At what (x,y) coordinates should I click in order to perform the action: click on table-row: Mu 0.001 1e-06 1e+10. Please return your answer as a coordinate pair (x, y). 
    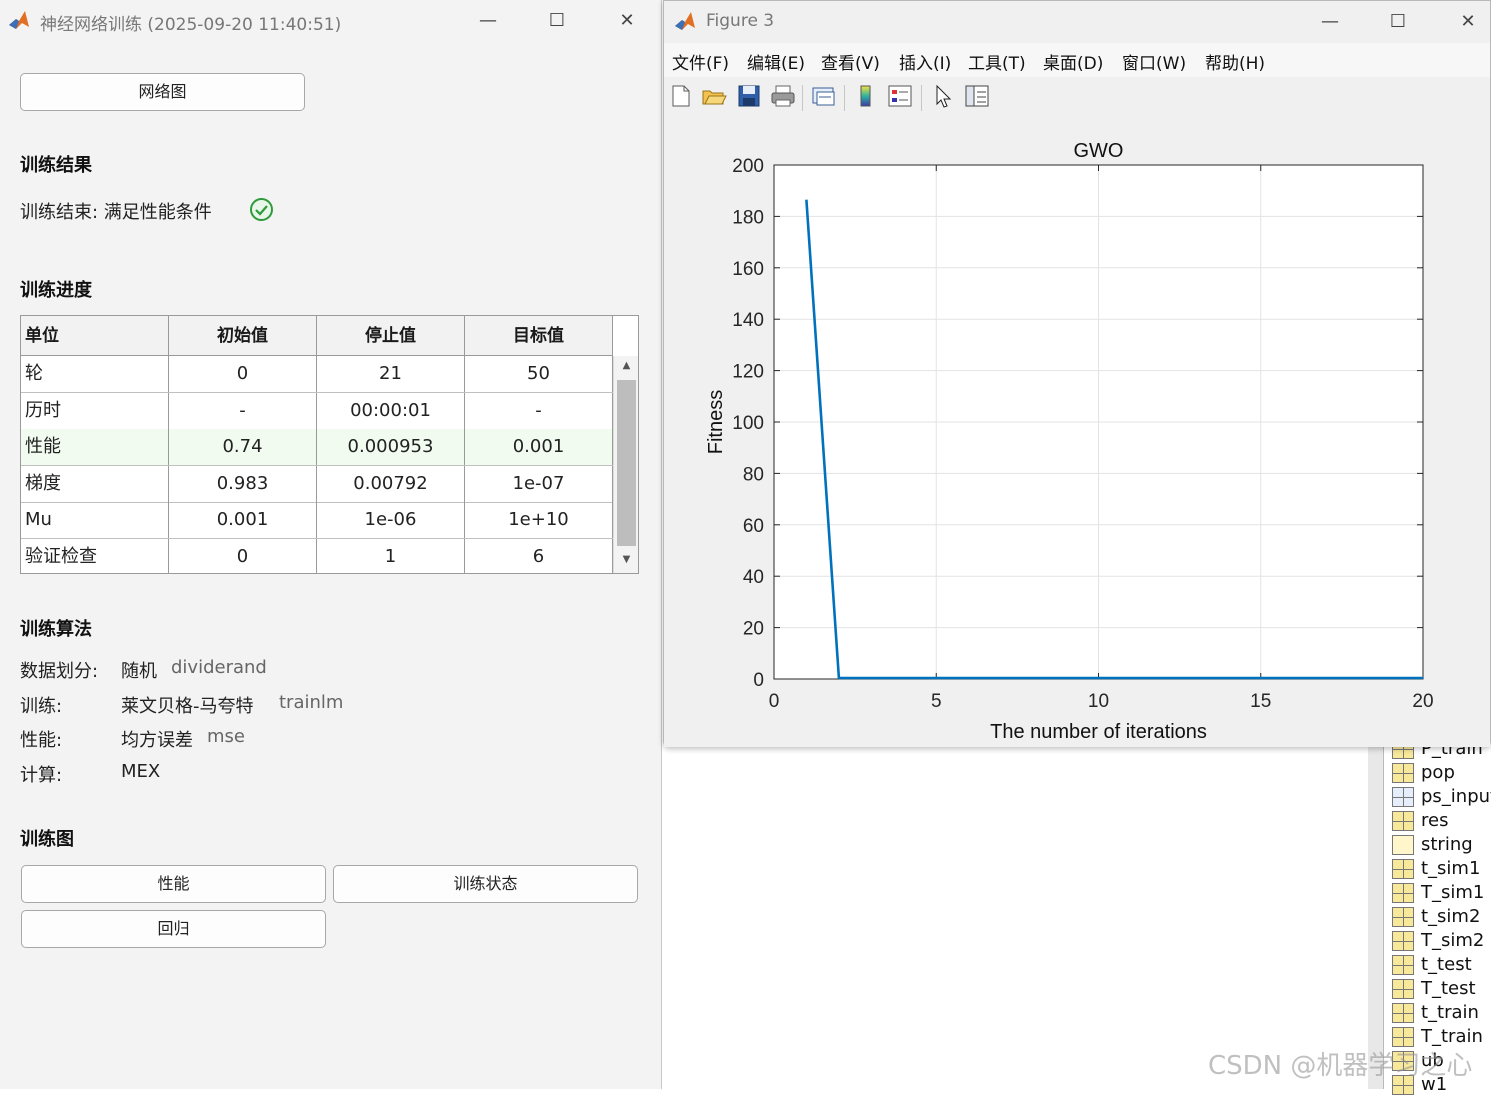
    Looking at the image, I should click on (317, 520).